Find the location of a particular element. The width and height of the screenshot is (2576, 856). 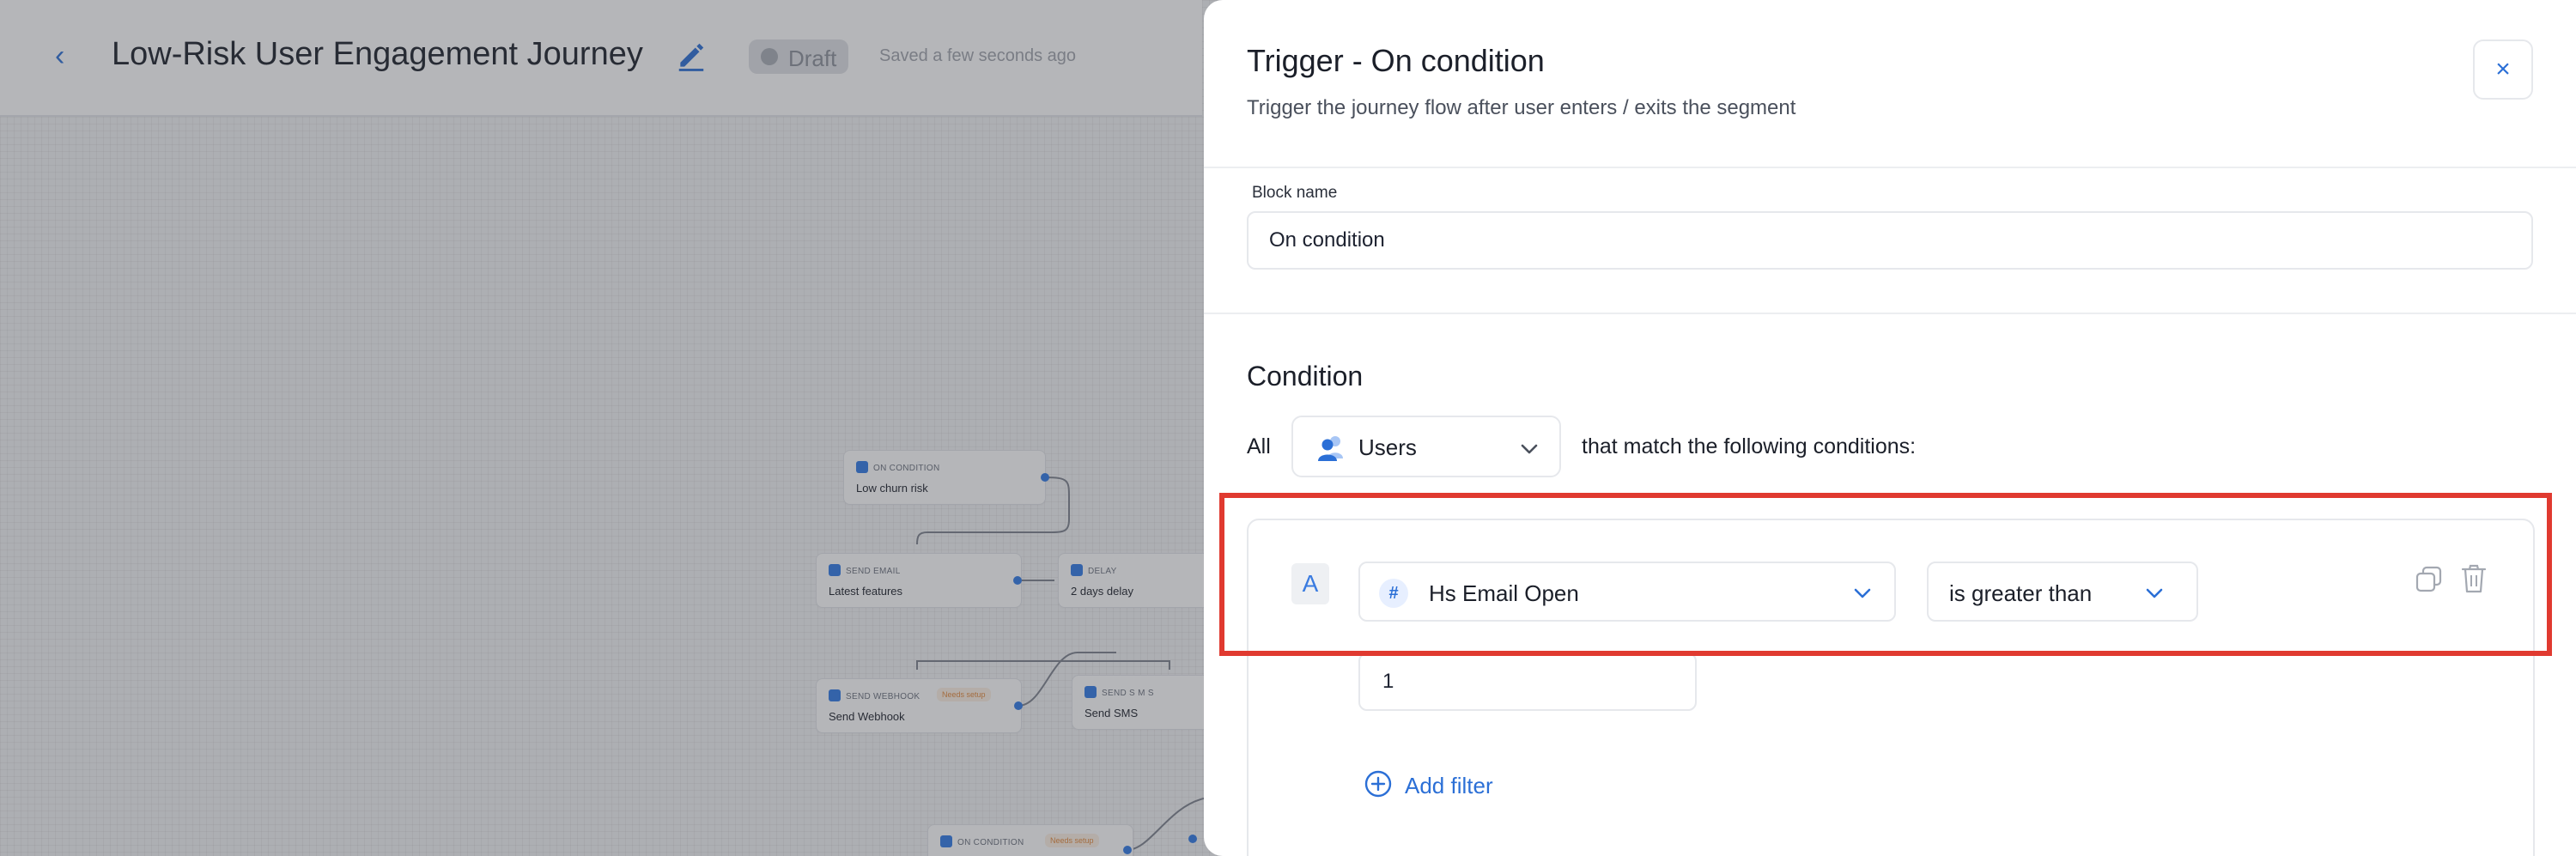

entity-select: Users is located at coordinates (1426, 446).